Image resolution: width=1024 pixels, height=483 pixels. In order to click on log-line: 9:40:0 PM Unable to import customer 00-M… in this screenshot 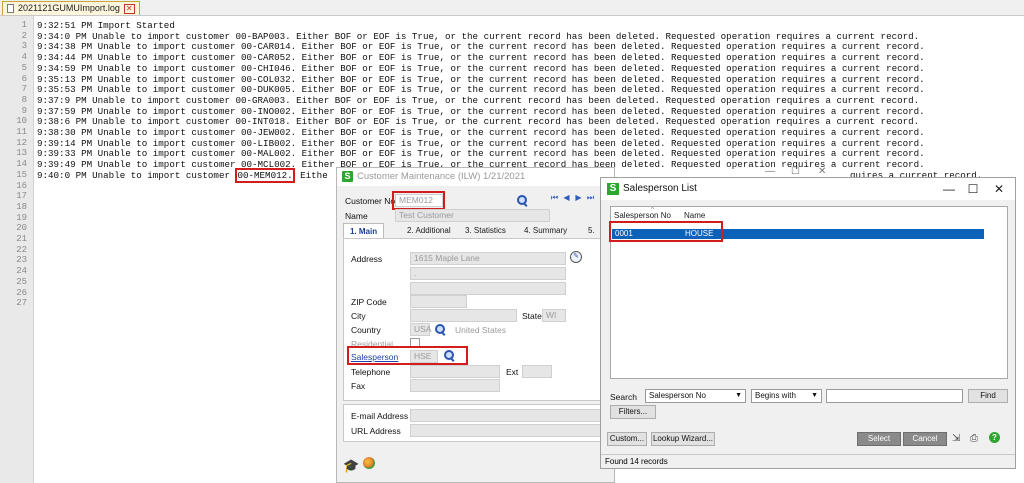, I will do `click(182, 175)`.